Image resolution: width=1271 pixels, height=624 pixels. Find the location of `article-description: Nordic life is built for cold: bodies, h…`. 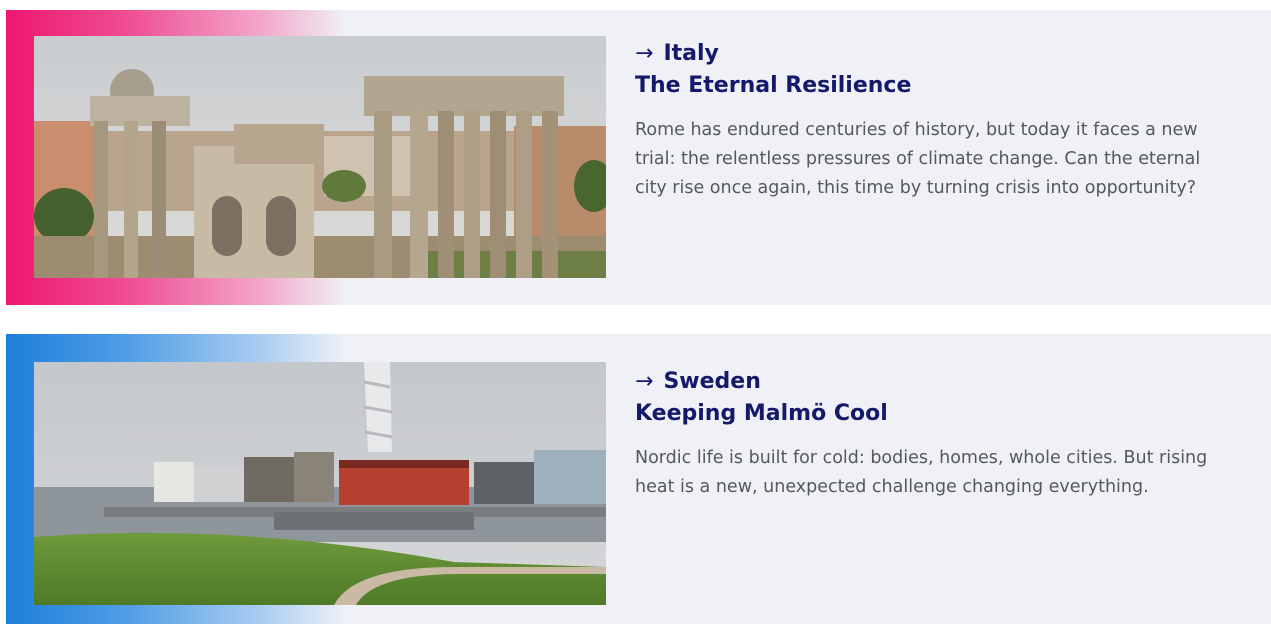

article-description: Nordic life is built for cold: bodies, h… is located at coordinates (921, 472).